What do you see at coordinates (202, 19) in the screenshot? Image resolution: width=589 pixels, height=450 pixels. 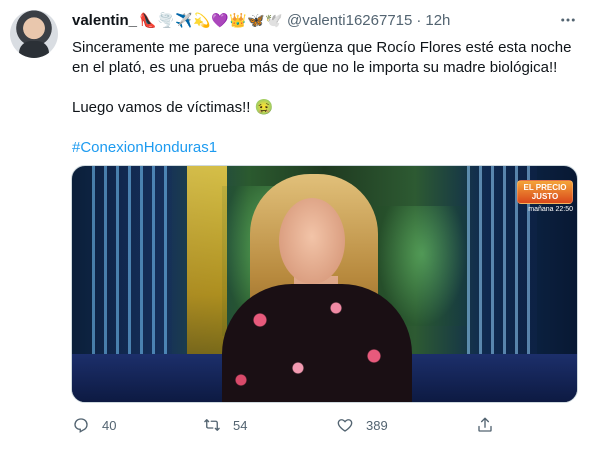 I see `emoji: 💫` at bounding box center [202, 19].